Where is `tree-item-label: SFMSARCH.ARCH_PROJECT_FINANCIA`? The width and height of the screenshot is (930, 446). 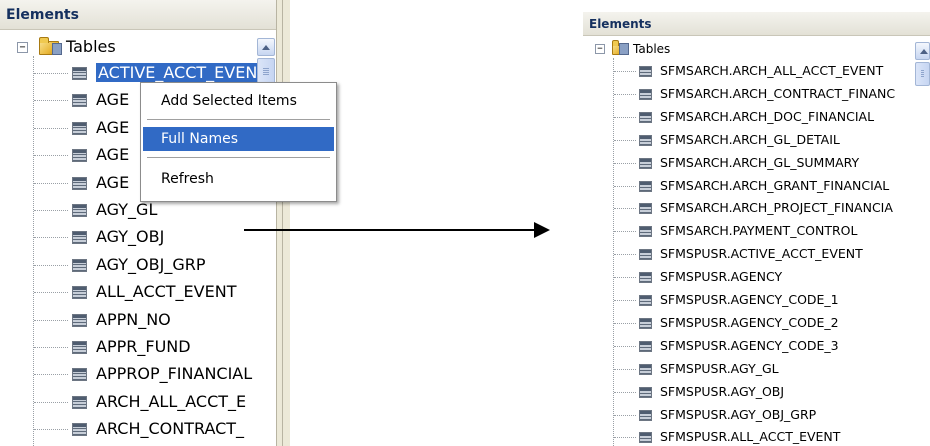 tree-item-label: SFMSARCH.ARCH_PROJECT_FINANCIA is located at coordinates (776, 208).